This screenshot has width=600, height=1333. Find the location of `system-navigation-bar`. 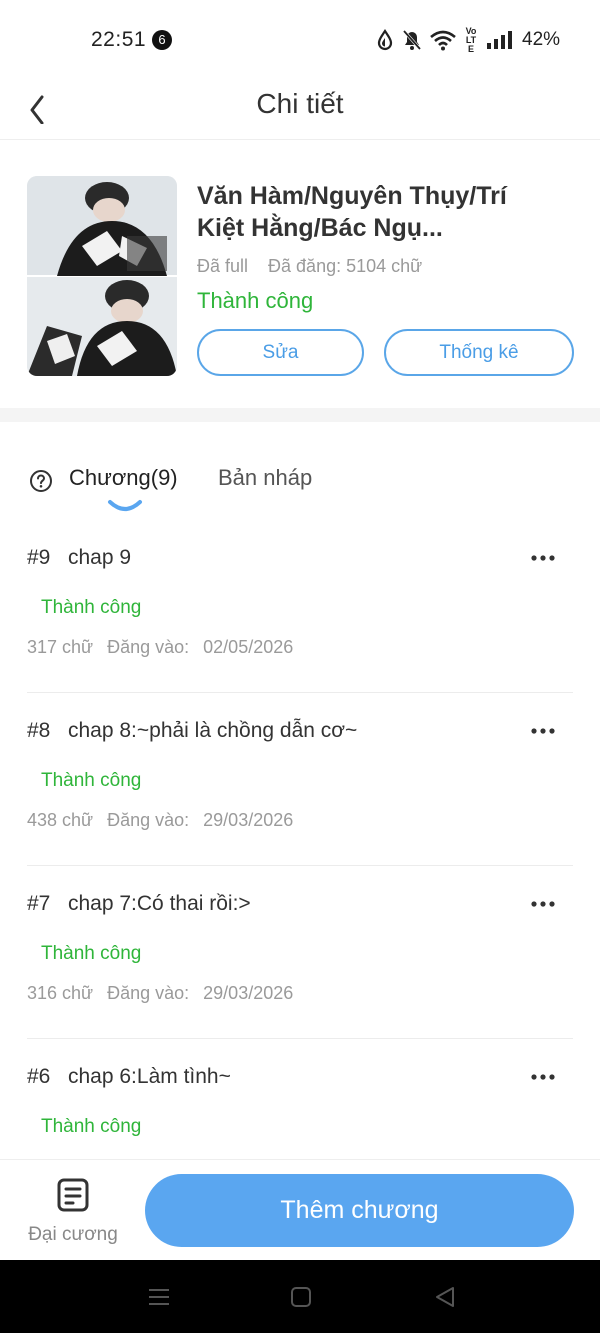

system-navigation-bar is located at coordinates (300, 1296).